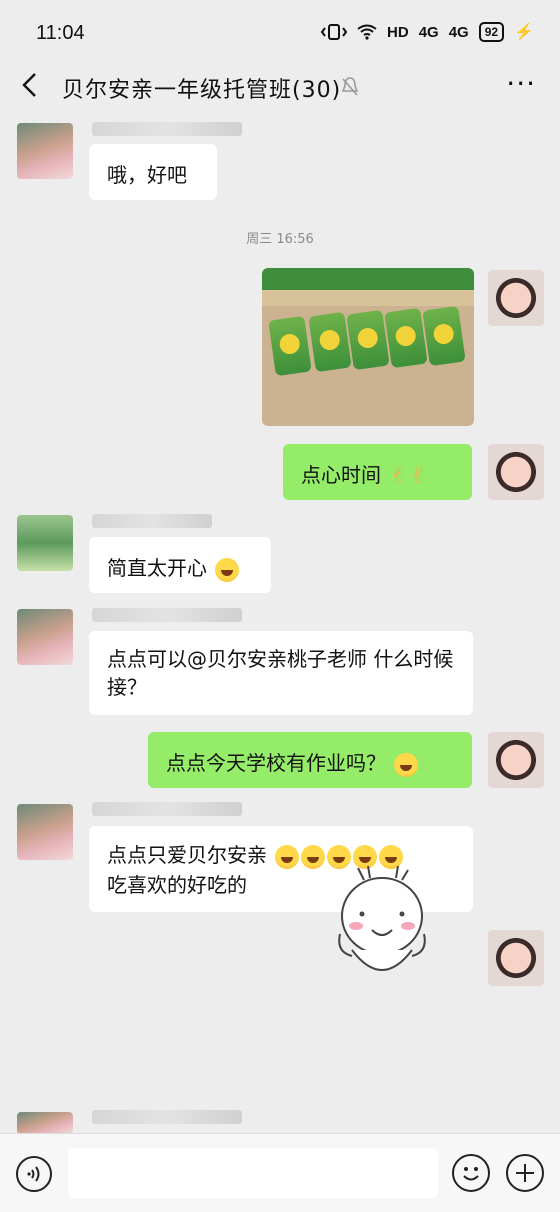 The width and height of the screenshot is (560, 1212). What do you see at coordinates (60, 33) in the screenshot?
I see `status-time: 11:04` at bounding box center [60, 33].